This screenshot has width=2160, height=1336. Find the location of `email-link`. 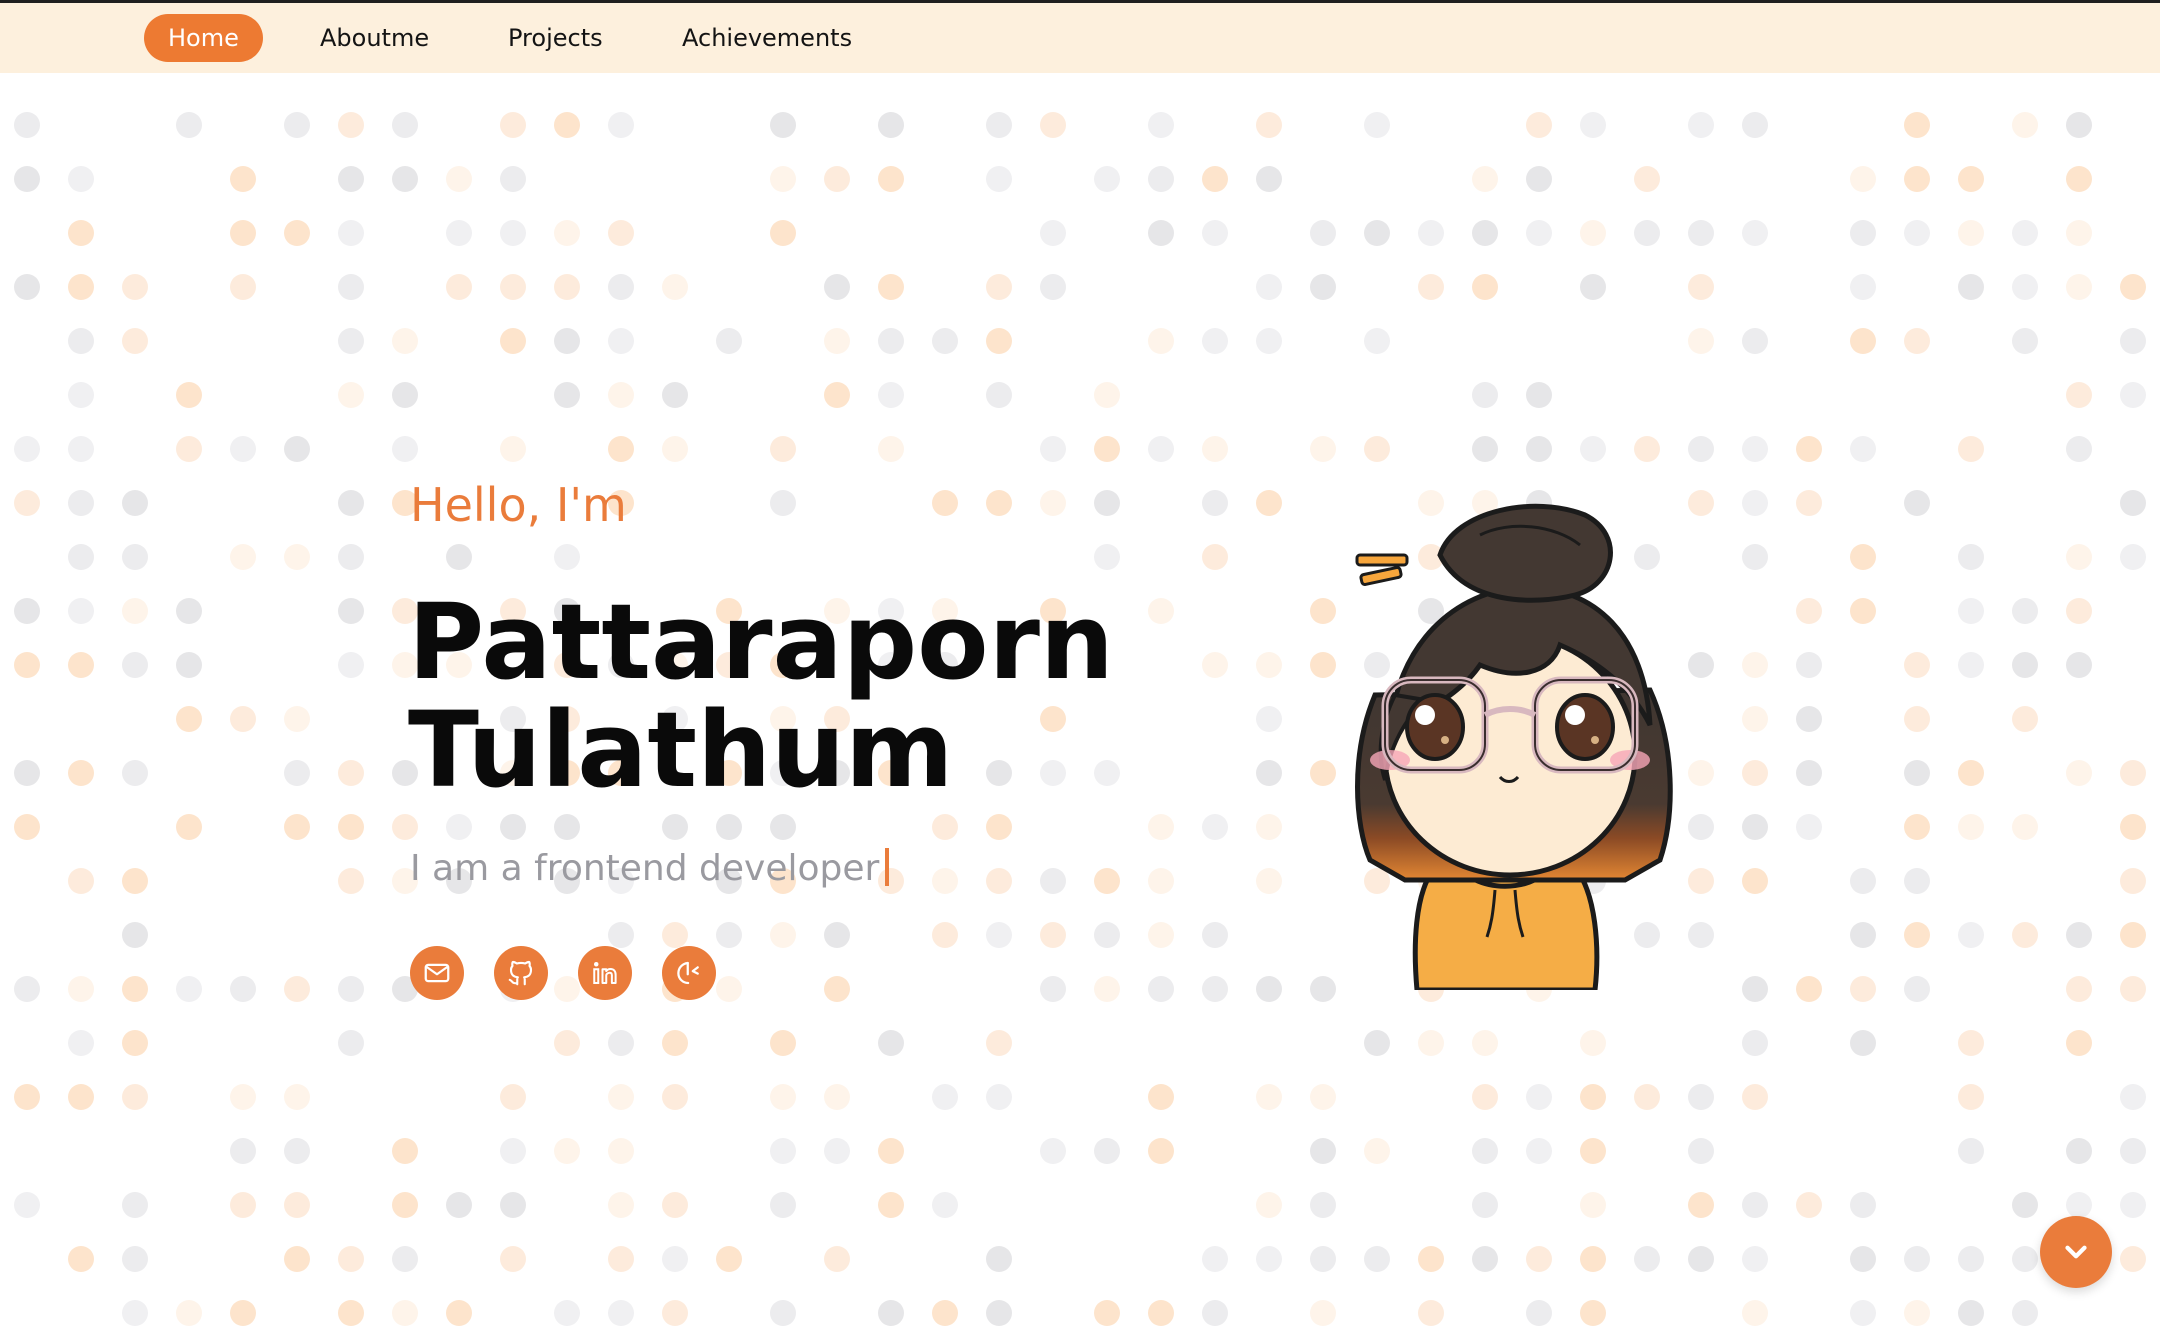

email-link is located at coordinates (437, 973).